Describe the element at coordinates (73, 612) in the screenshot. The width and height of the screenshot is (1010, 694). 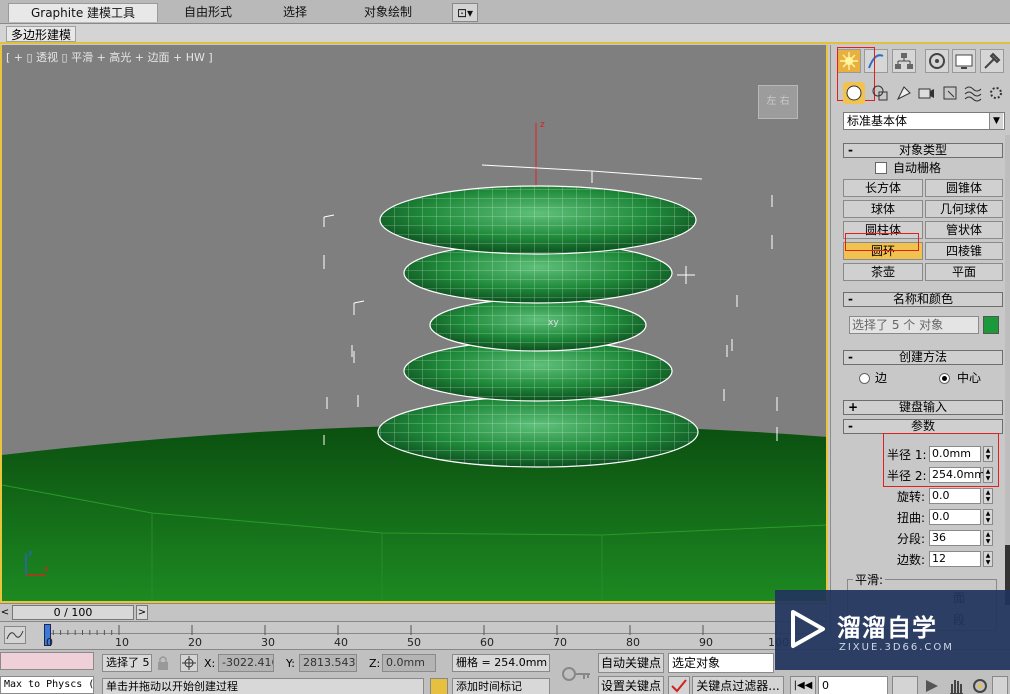
I see `time-slider-thumb: 0 / 100` at that location.